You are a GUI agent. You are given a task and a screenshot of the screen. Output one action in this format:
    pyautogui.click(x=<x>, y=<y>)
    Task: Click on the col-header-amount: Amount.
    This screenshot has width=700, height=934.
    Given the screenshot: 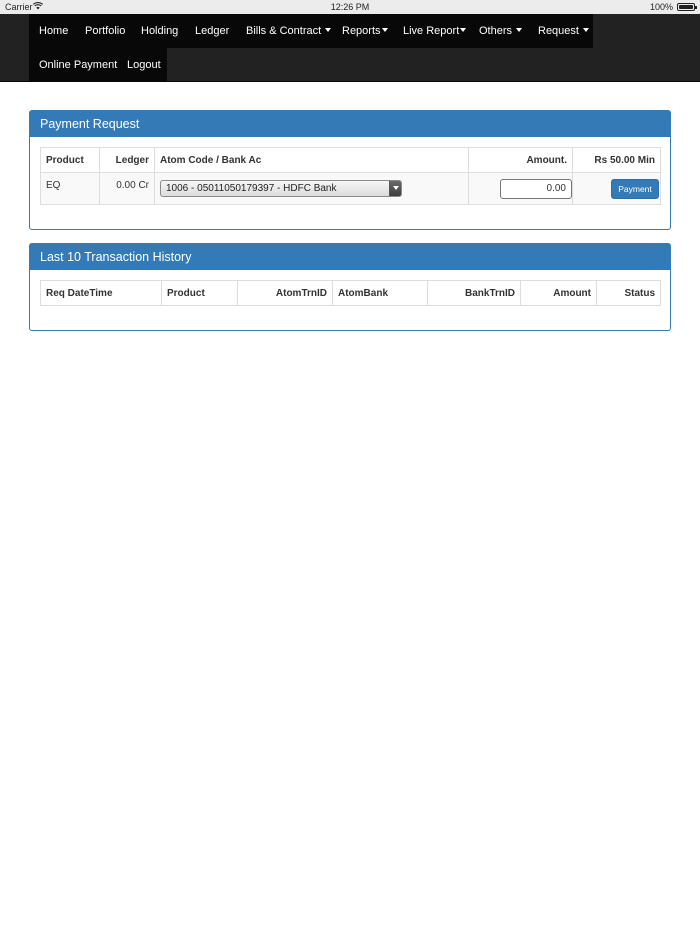 What is the action you would take?
    pyautogui.click(x=520, y=160)
    